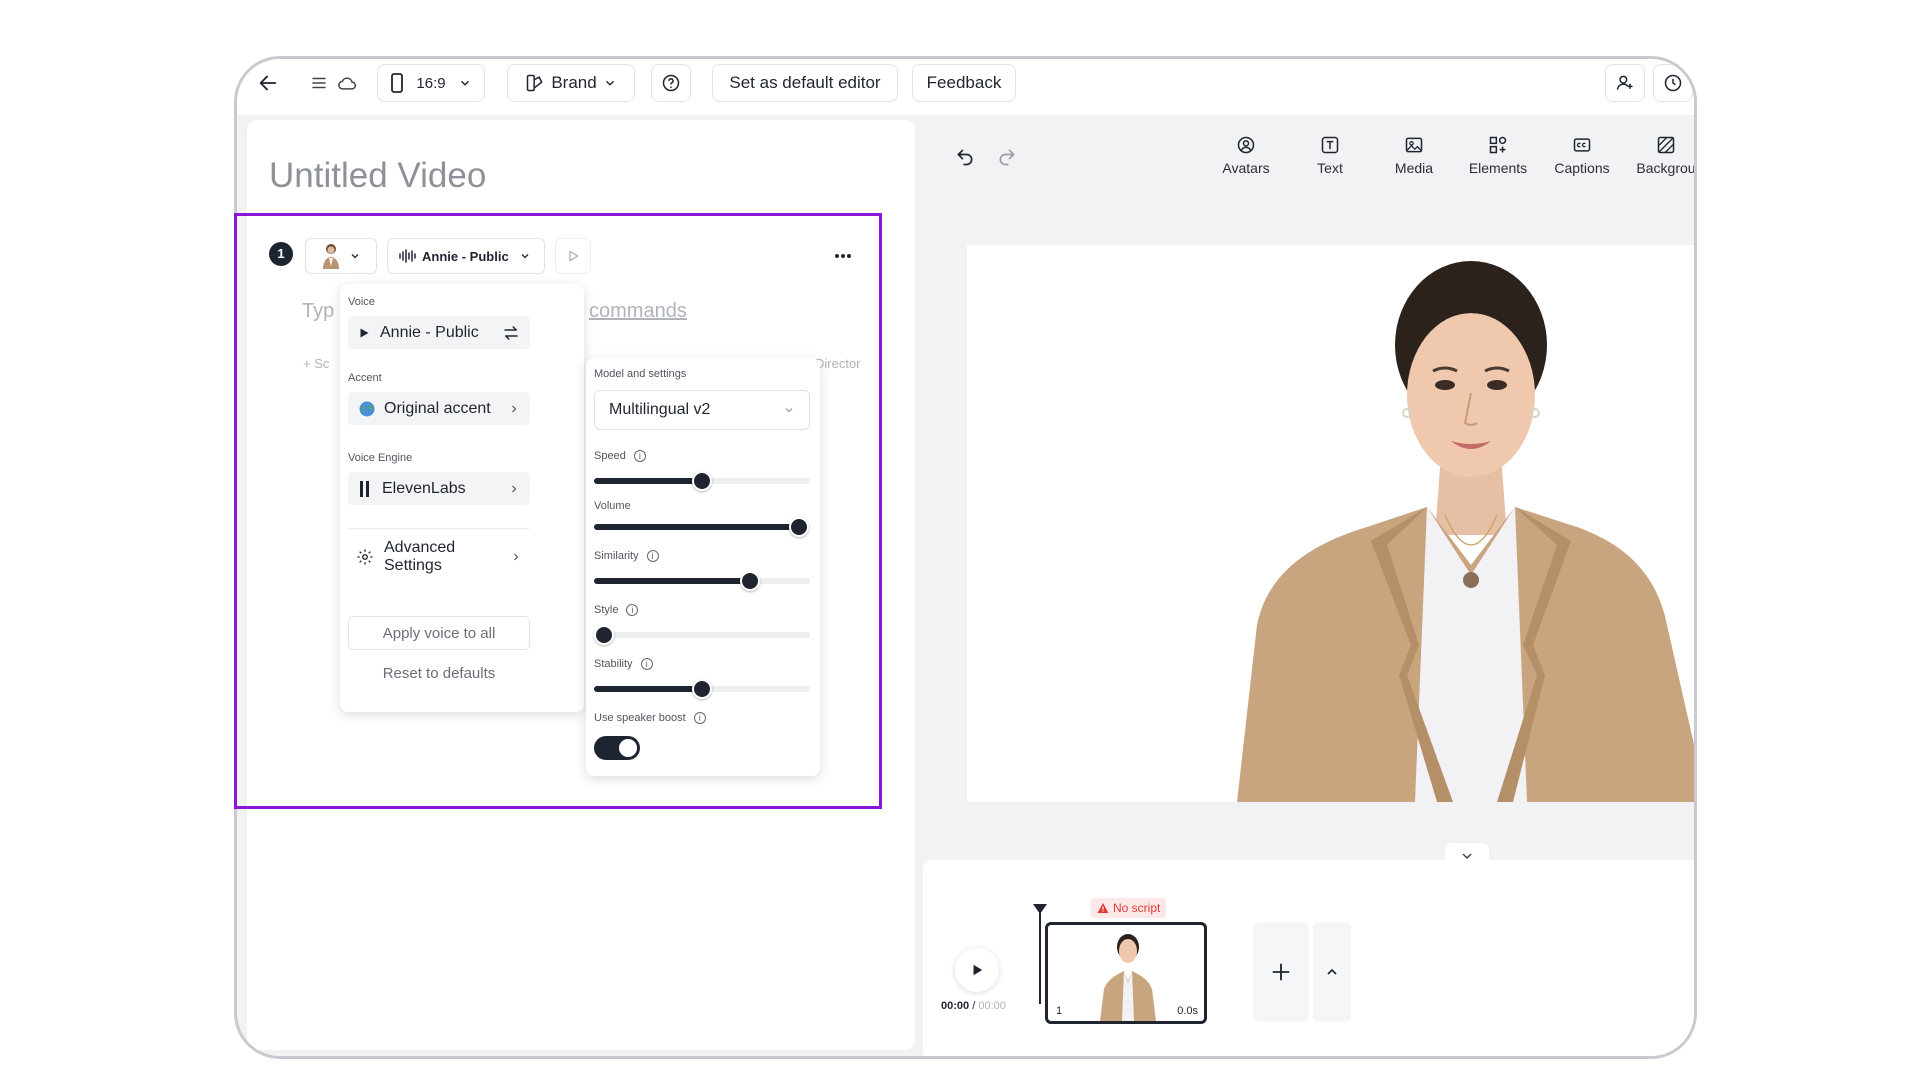 The width and height of the screenshot is (1920, 1080). I want to click on tool-background: Backgrou, so click(1660, 155).